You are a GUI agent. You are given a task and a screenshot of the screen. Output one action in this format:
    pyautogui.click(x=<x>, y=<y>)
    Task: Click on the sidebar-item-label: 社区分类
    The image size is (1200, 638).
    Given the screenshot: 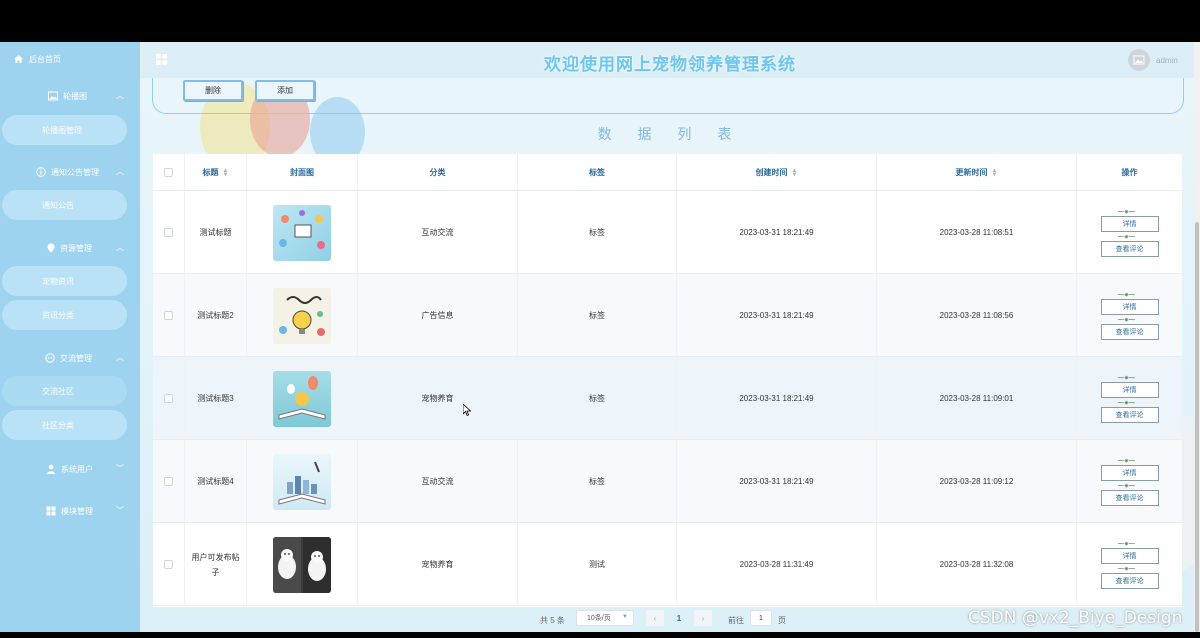 What is the action you would take?
    pyautogui.click(x=58, y=425)
    